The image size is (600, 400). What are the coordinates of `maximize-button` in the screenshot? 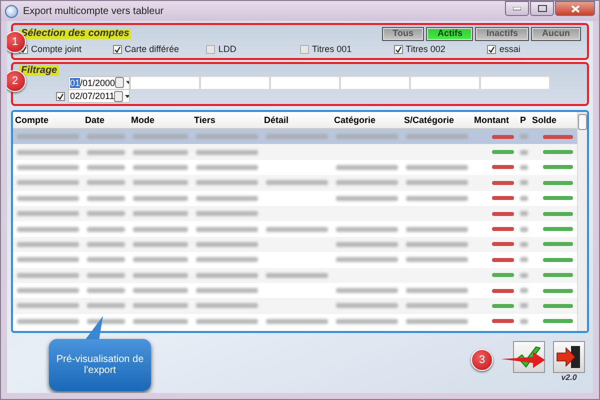 It's located at (542, 8).